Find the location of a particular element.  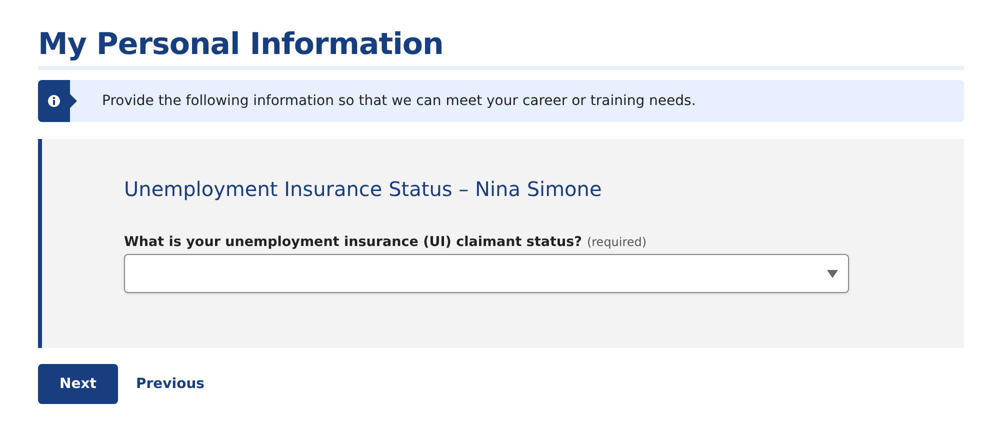

info-icon is located at coordinates (57, 101).